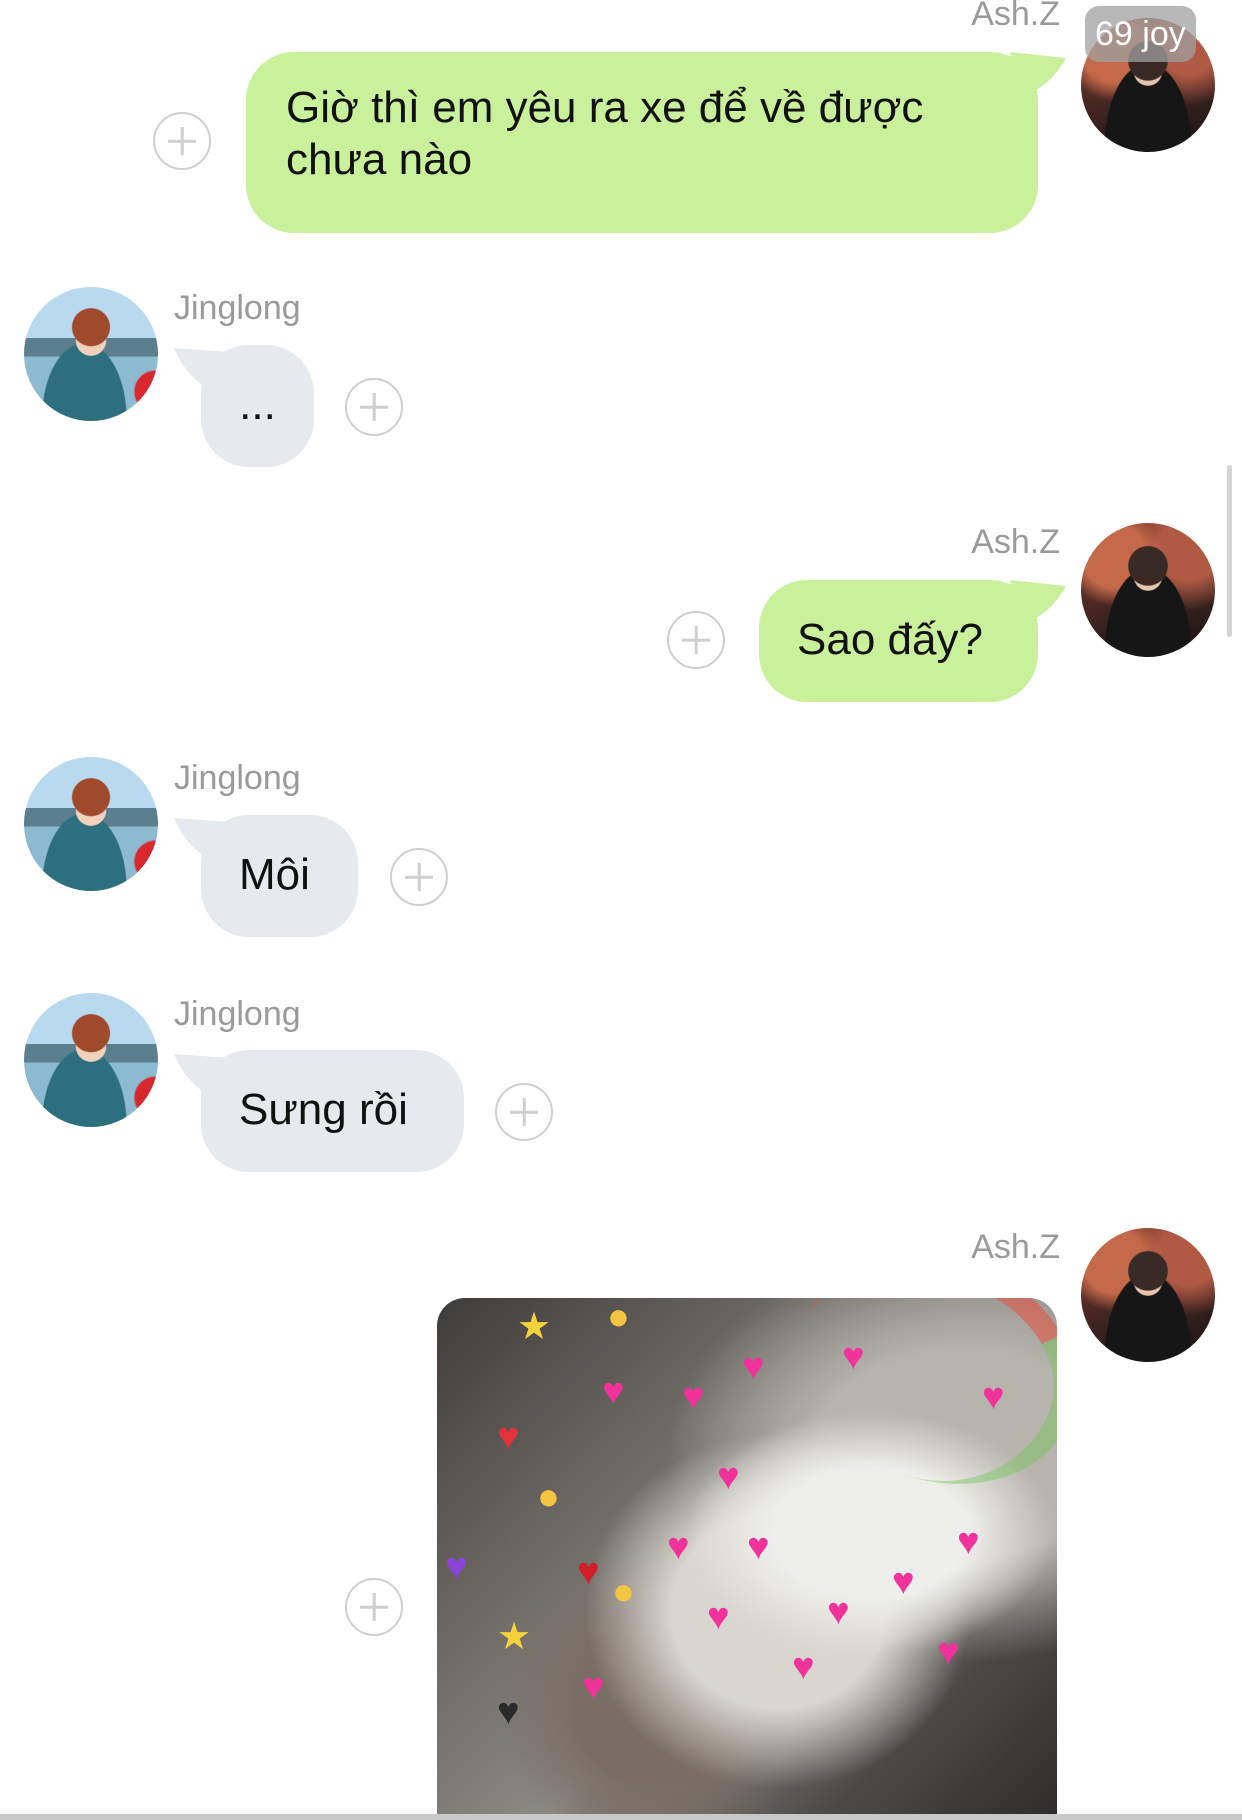 The width and height of the screenshot is (1242, 1820). I want to click on scrollbar, so click(1229, 551).